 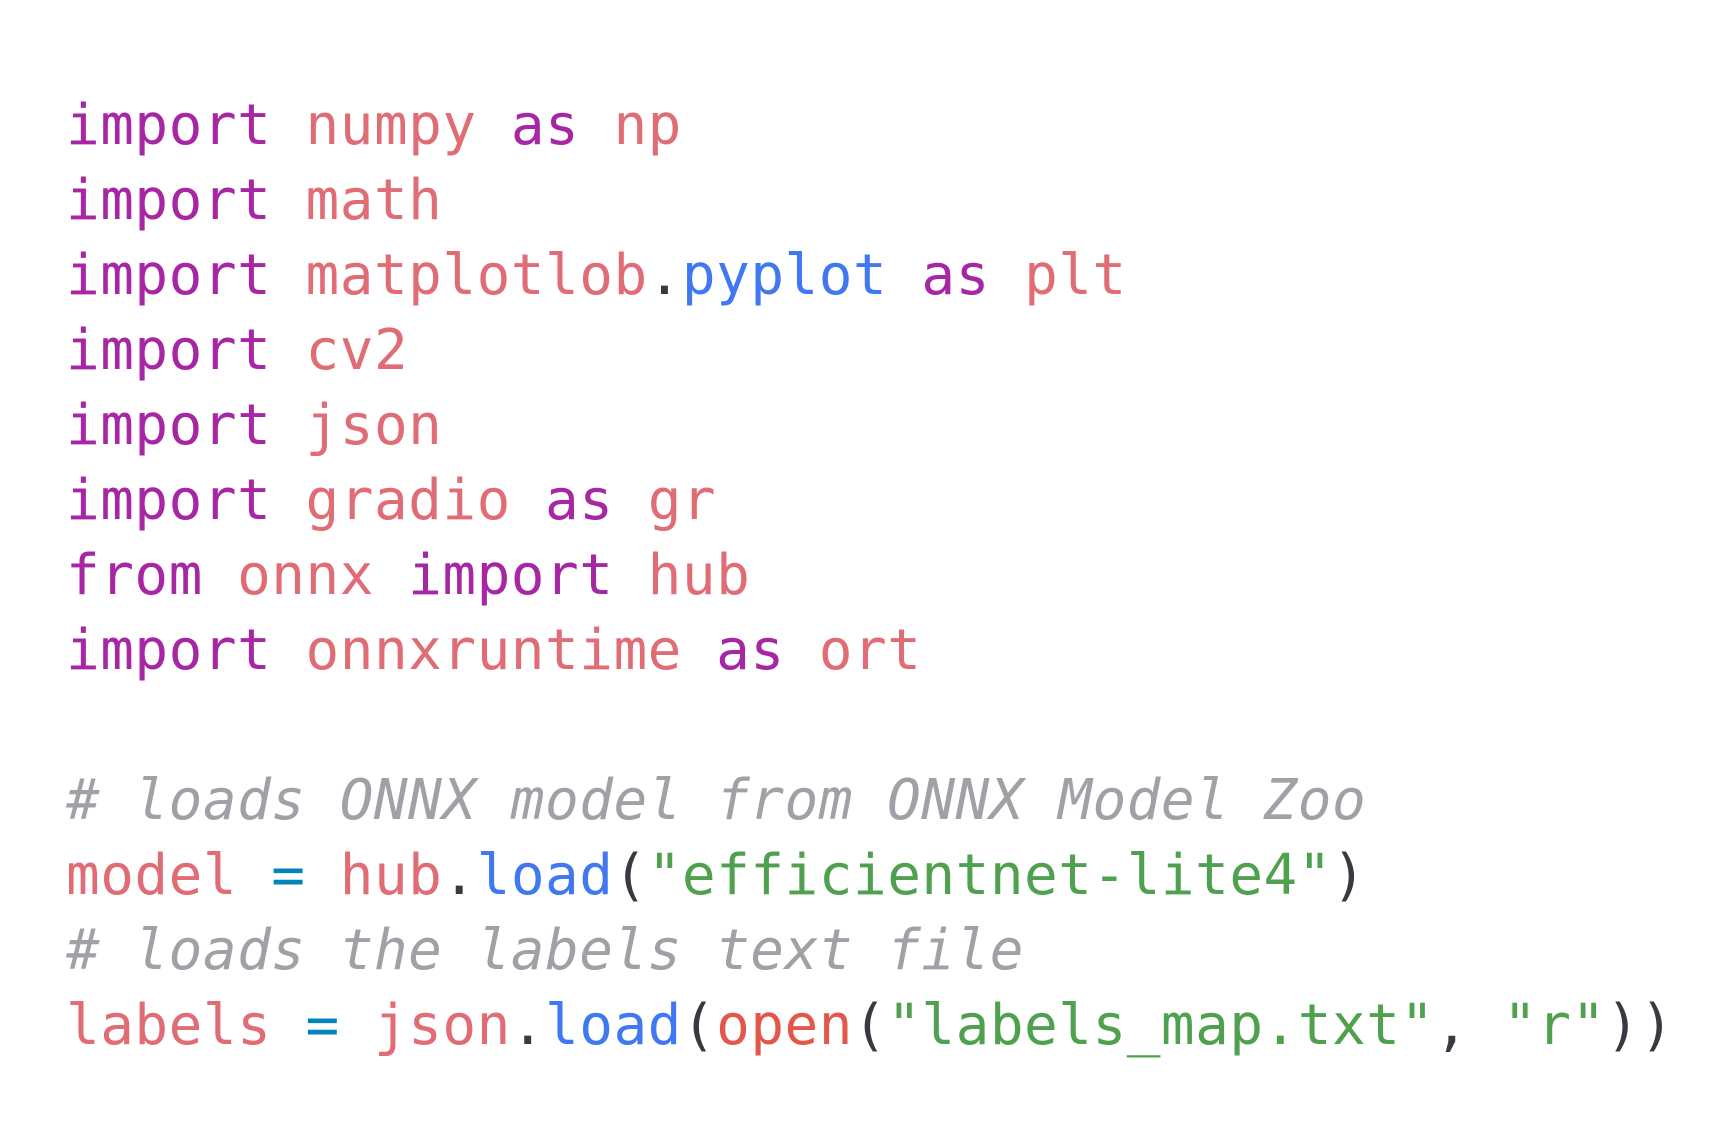 What do you see at coordinates (647, 125) in the screenshot?
I see `code-token: np` at bounding box center [647, 125].